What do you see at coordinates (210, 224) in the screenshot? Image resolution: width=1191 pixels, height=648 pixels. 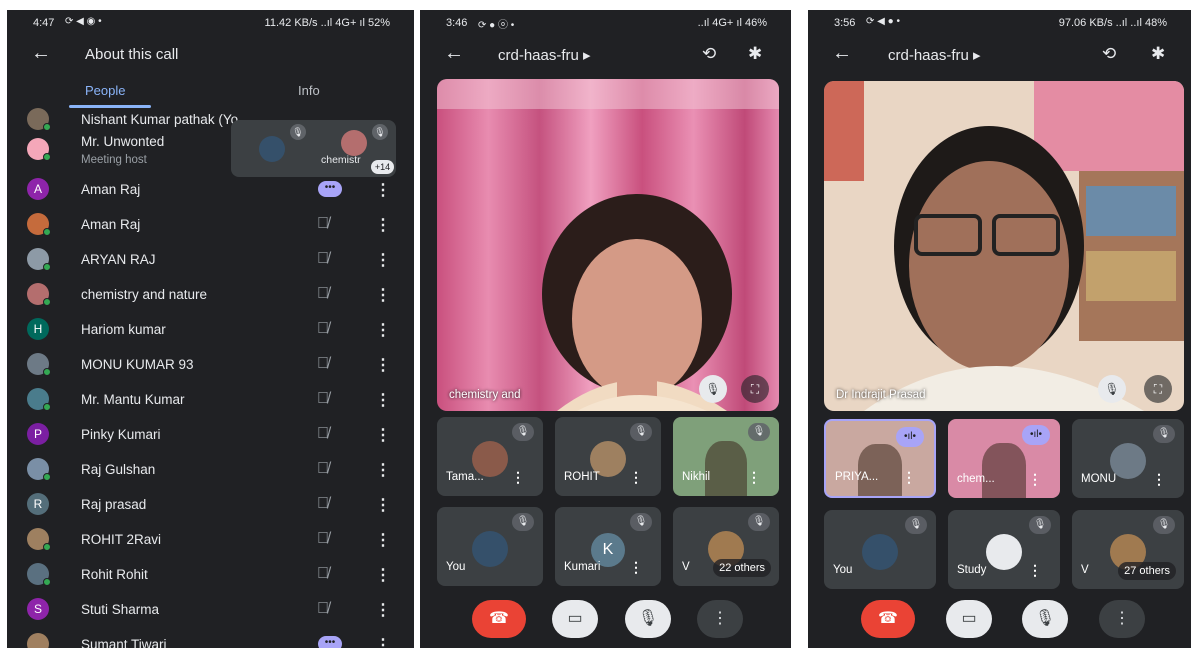 I see `participant-row: Aman Raj 🎙̸ ⋮` at bounding box center [210, 224].